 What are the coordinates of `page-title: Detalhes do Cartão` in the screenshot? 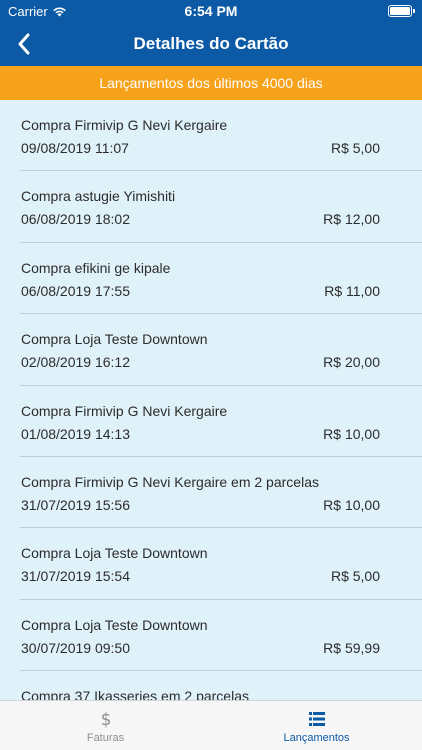 It's located at (211, 43).